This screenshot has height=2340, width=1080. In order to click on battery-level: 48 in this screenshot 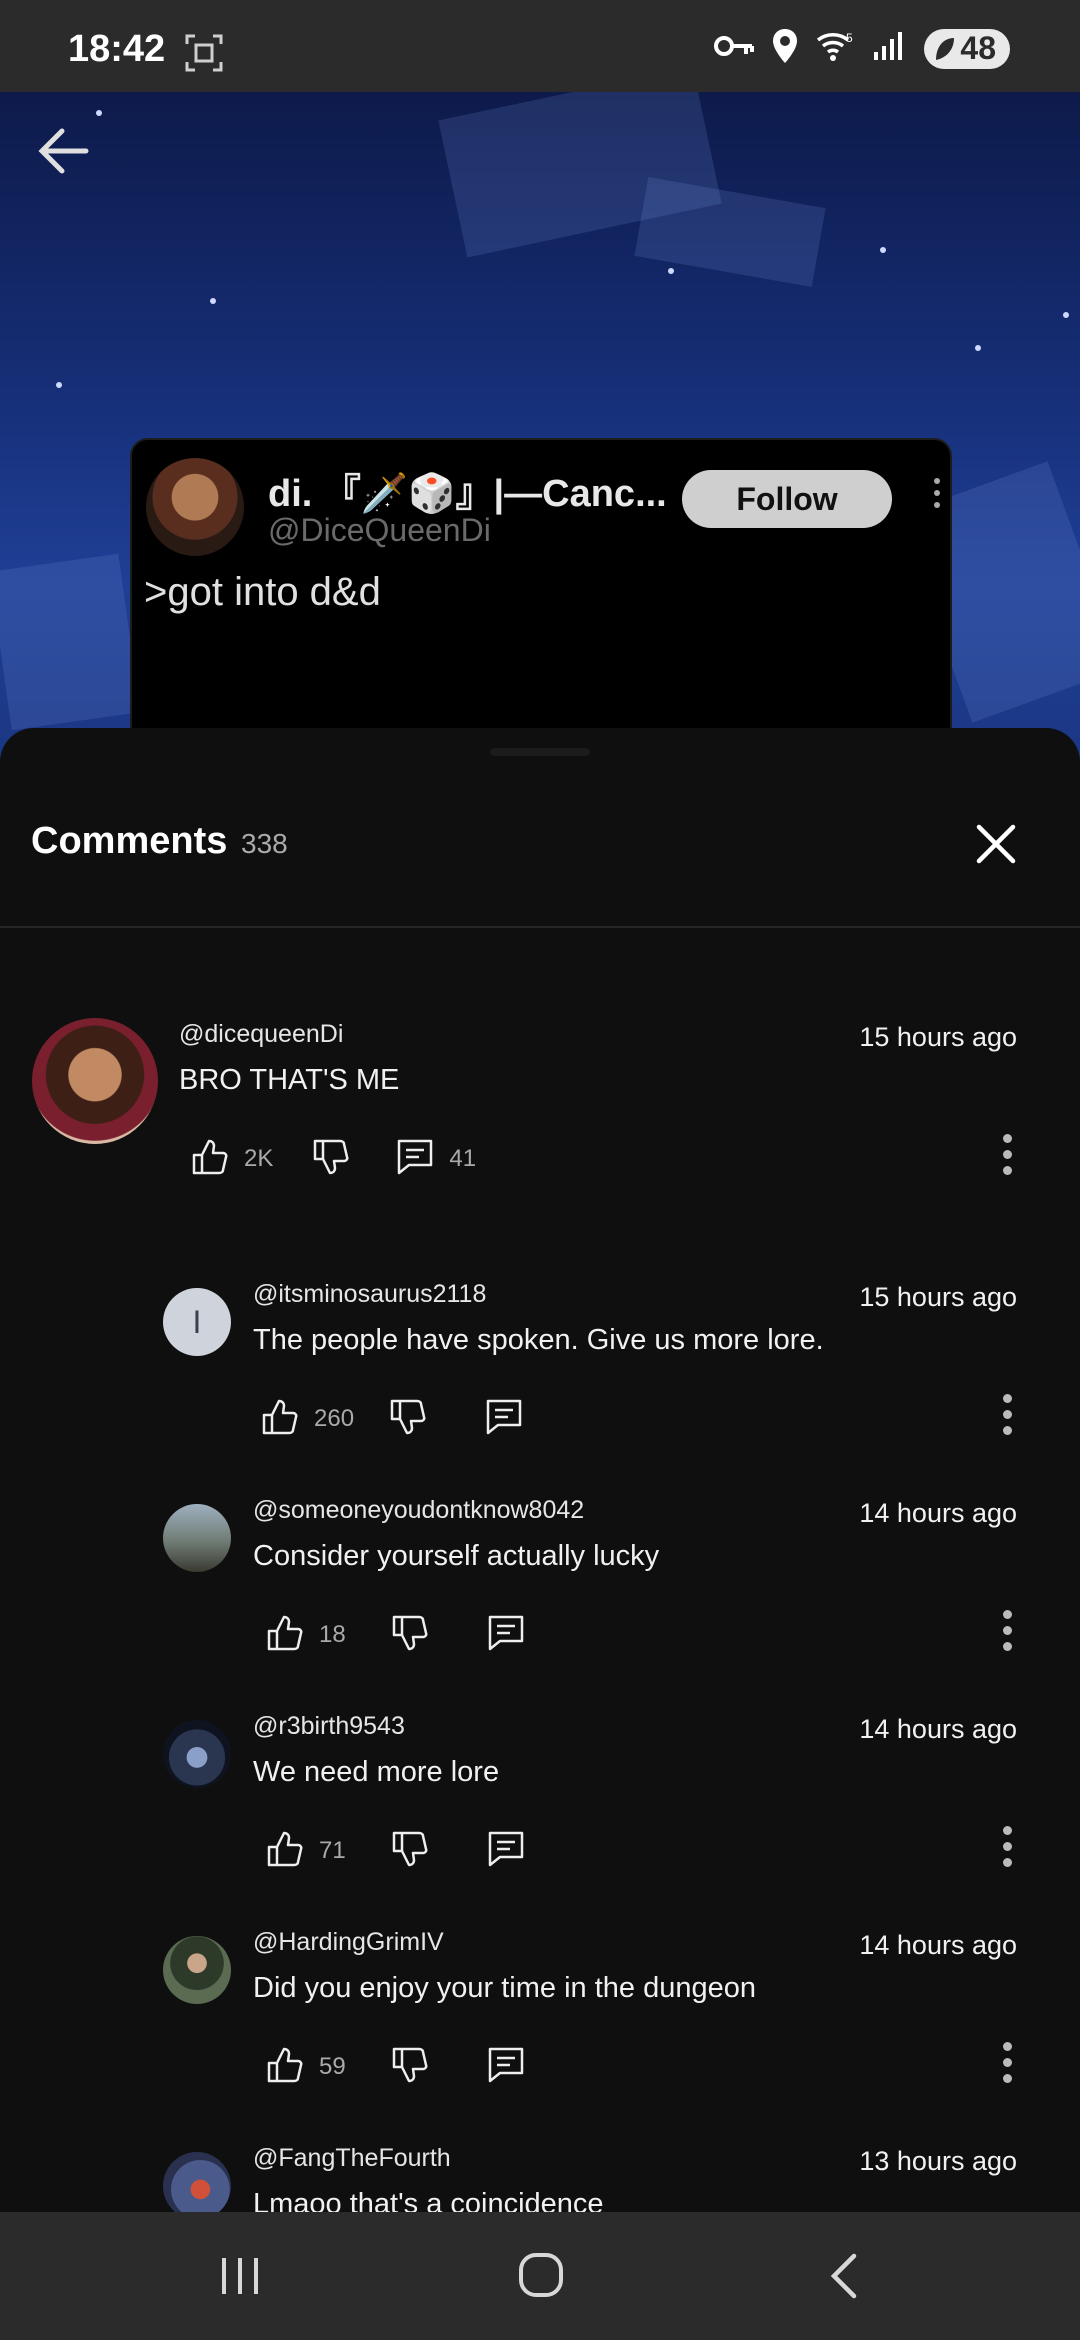, I will do `click(978, 48)`.